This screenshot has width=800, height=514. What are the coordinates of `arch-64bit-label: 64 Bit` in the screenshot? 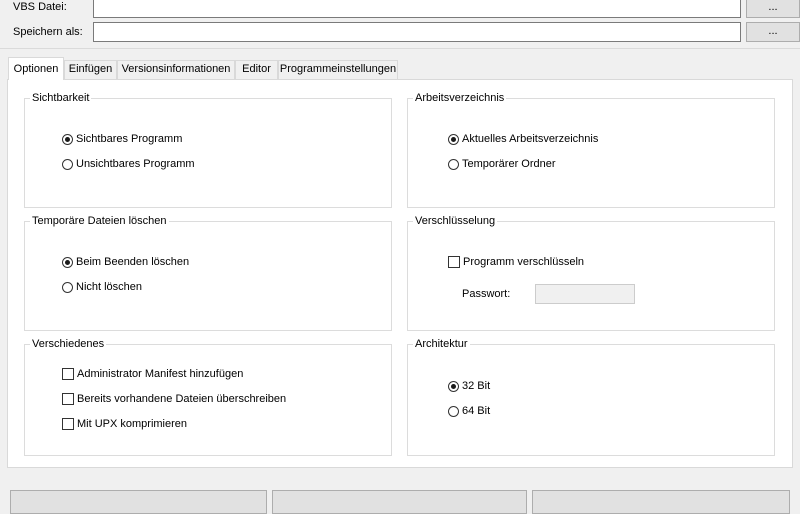 It's located at (476, 411).